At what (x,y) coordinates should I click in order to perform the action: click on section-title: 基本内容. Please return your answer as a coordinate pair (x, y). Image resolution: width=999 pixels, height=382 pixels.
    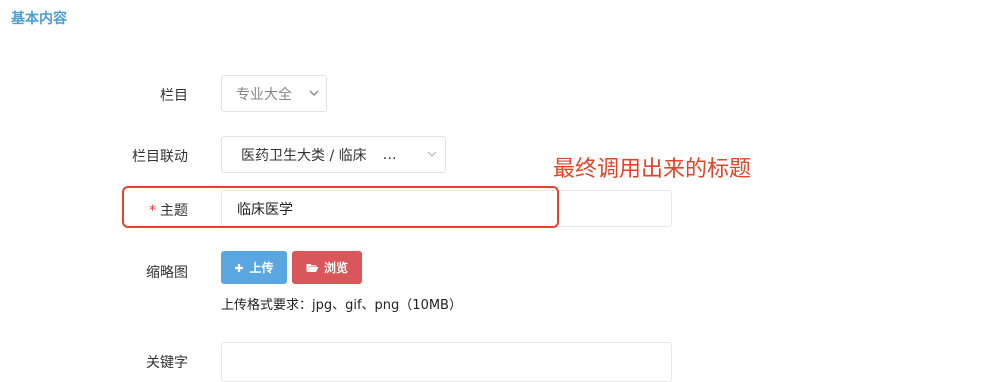
    Looking at the image, I should click on (39, 19).